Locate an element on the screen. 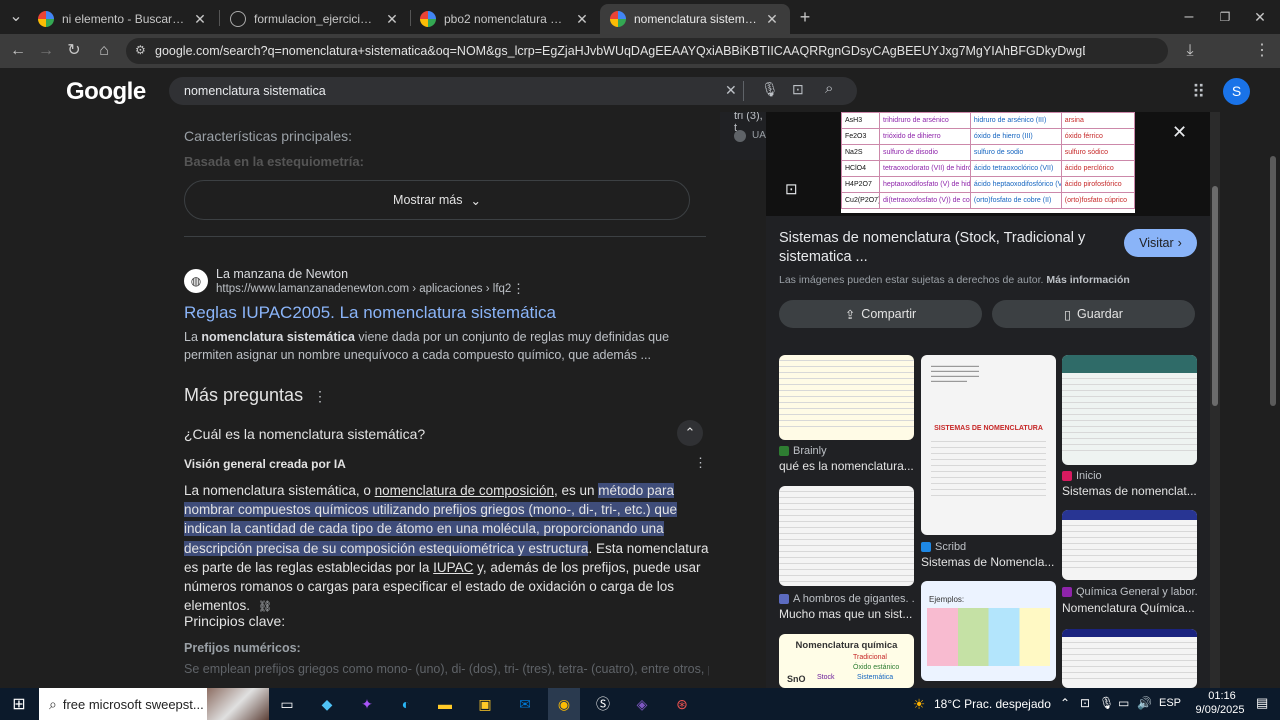  weather-icon: ☀ is located at coordinates (919, 704).